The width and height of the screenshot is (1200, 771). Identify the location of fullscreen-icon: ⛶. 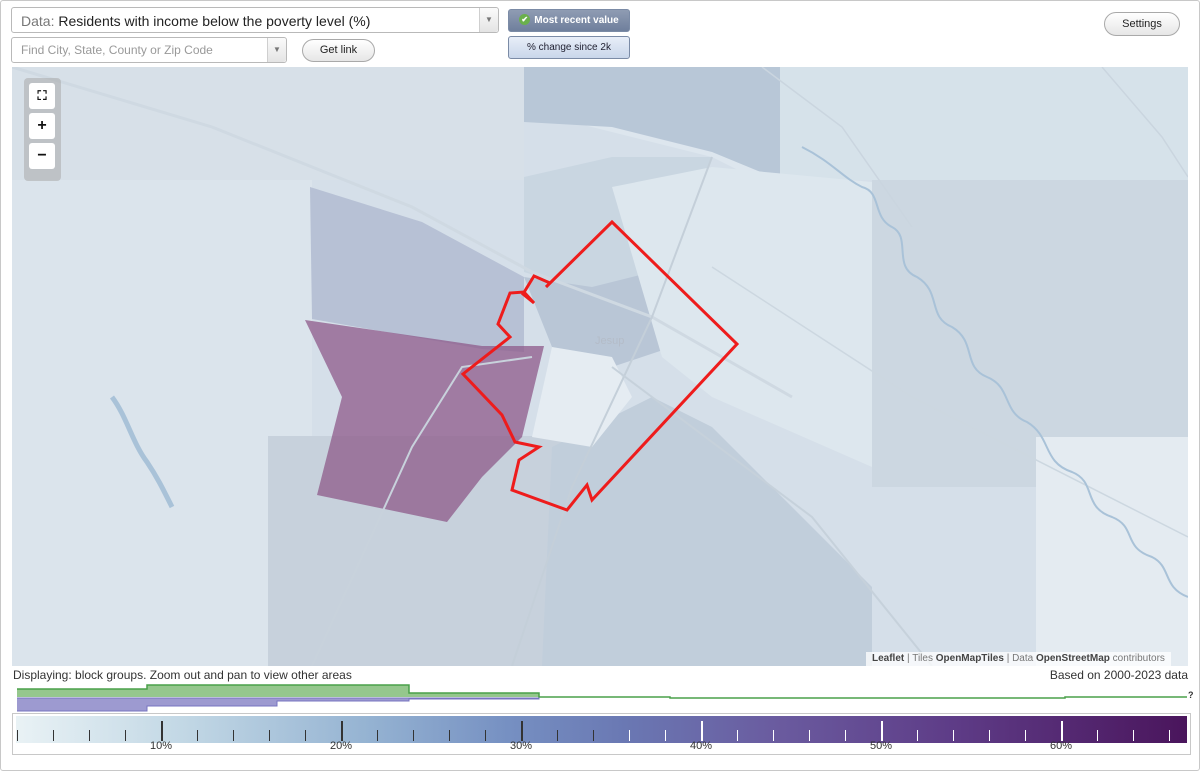
(42, 95).